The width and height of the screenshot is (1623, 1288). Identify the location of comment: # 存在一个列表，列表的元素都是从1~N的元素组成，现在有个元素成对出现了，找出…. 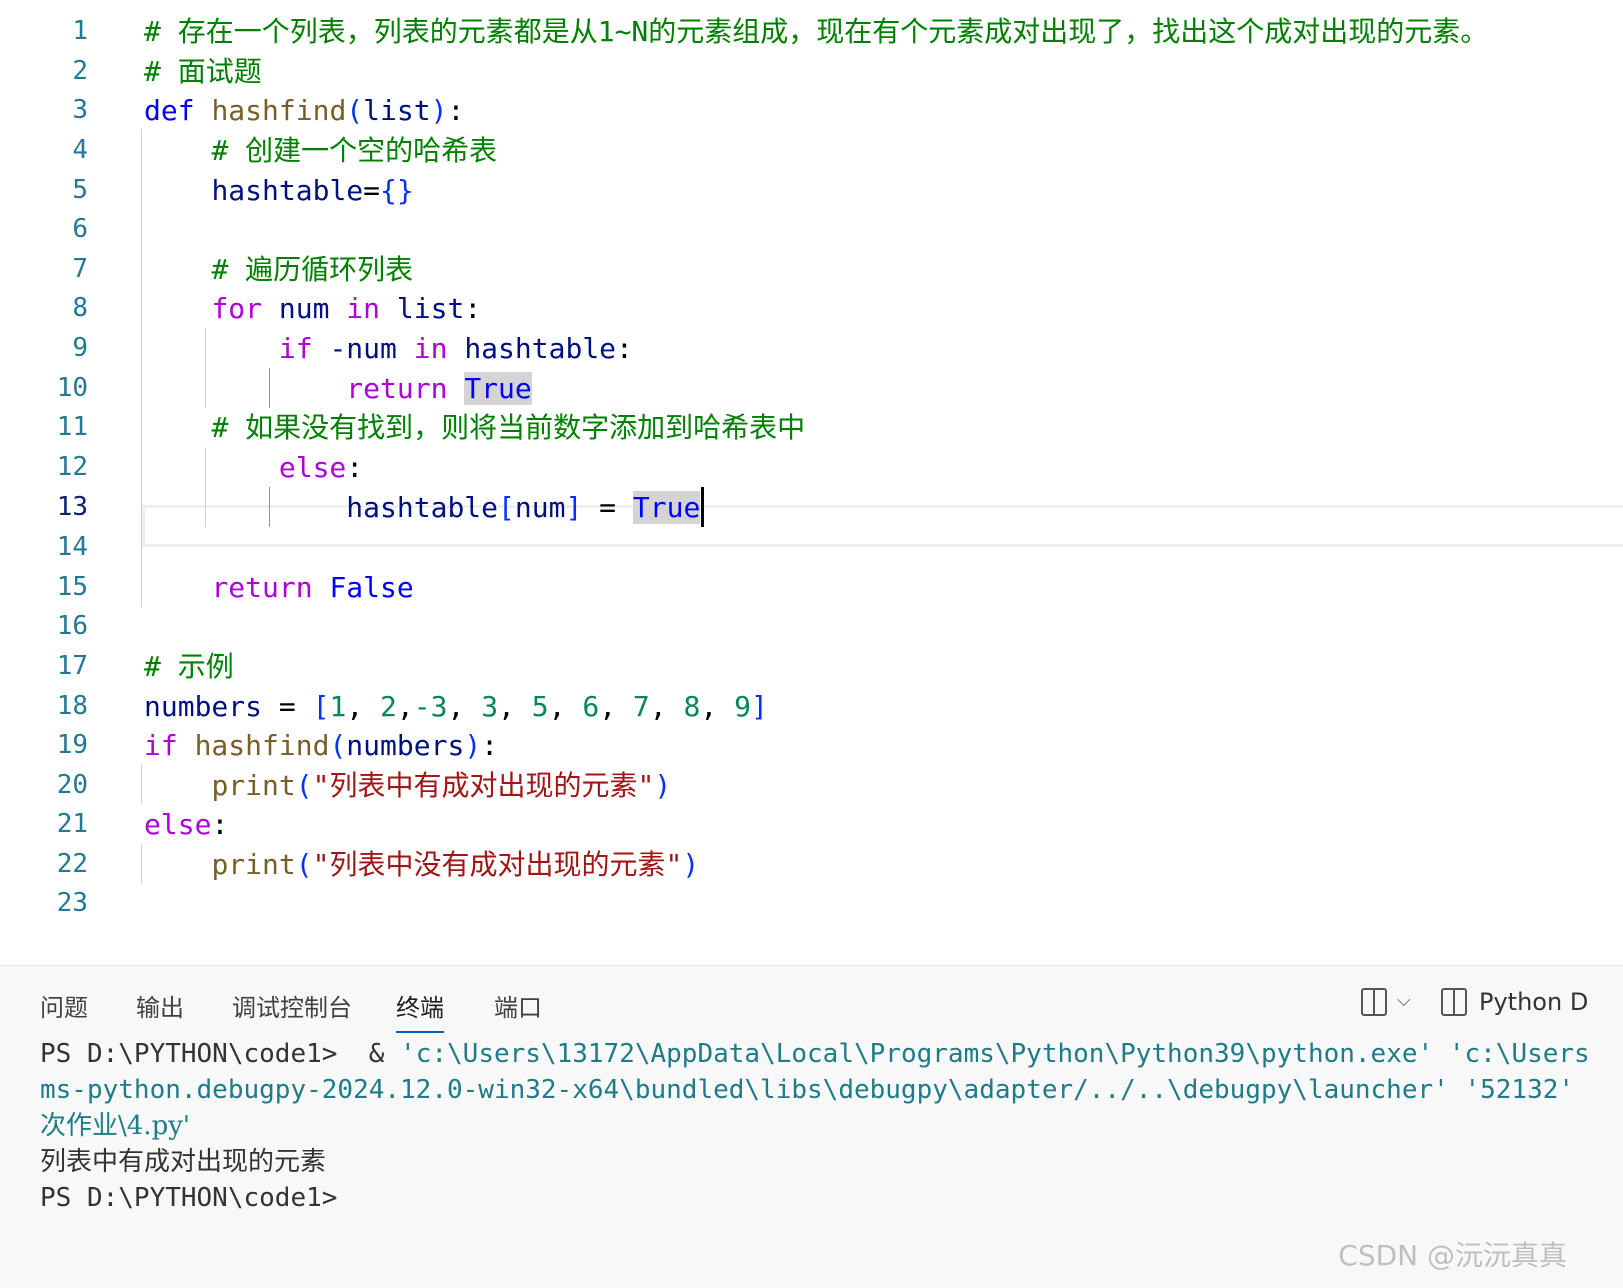
(816, 31).